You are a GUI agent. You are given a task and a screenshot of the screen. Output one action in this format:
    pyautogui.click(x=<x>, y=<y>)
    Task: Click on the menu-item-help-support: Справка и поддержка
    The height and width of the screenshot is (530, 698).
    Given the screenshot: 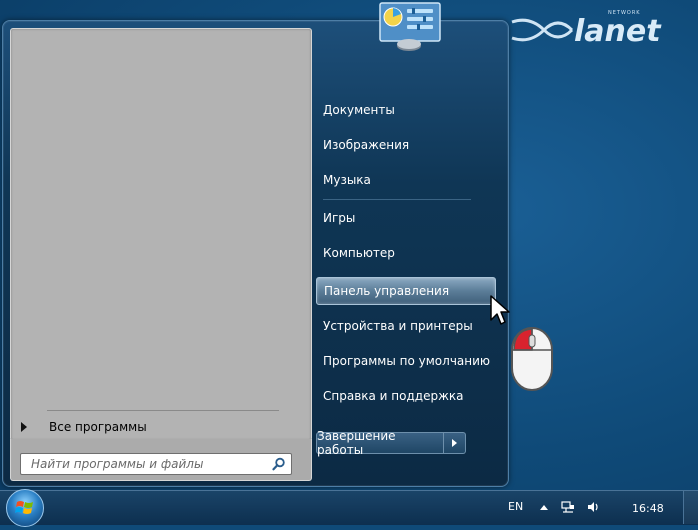 What is the action you would take?
    pyautogui.click(x=406, y=396)
    